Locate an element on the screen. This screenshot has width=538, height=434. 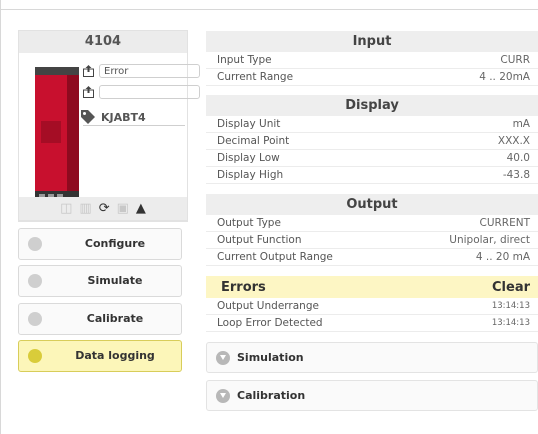
simulate-button: Simulate is located at coordinates (100, 281).